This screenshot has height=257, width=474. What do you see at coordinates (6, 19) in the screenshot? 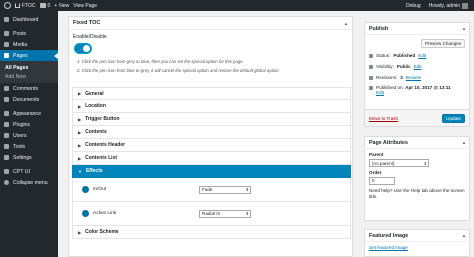
I see `dashboard-icon` at bounding box center [6, 19].